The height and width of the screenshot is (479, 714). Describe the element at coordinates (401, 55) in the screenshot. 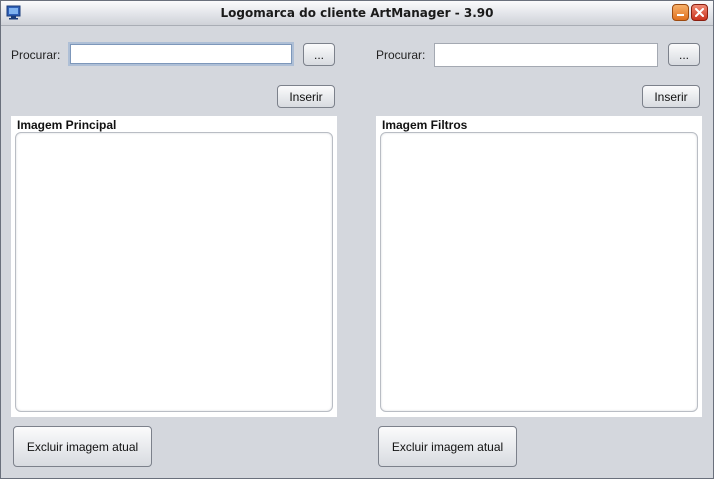

I see `right-search-label: Procurar:` at that location.